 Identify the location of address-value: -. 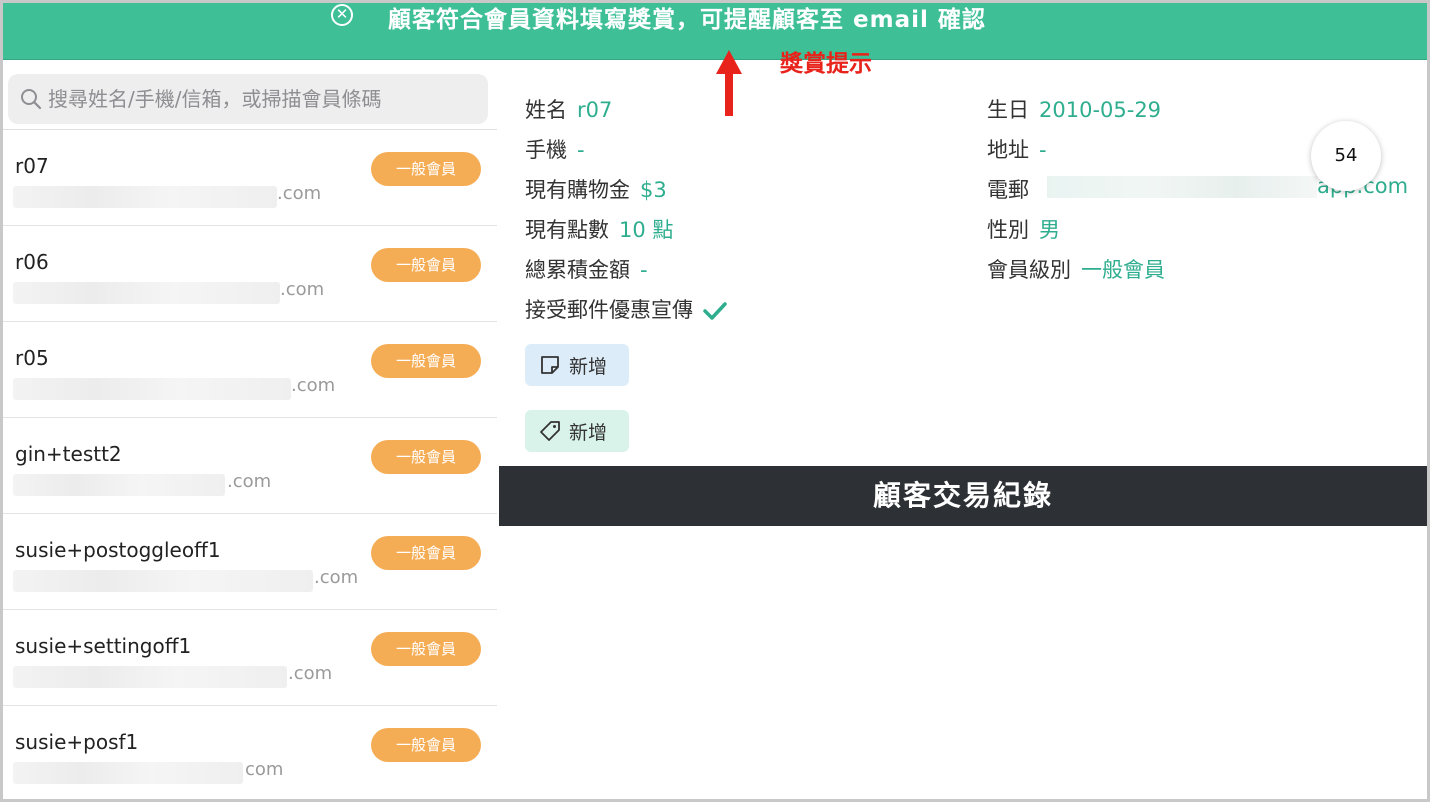
(1043, 150).